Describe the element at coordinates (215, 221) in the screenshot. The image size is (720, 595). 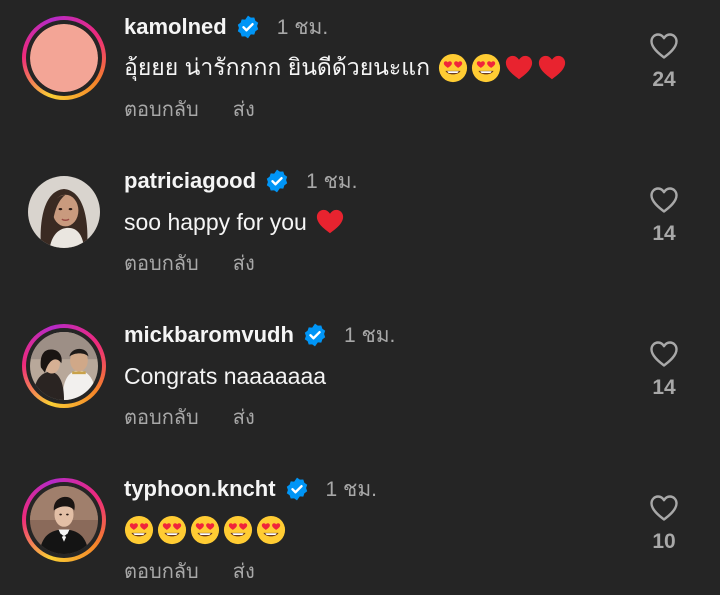
I see `comment-text: soo happy for you` at that location.